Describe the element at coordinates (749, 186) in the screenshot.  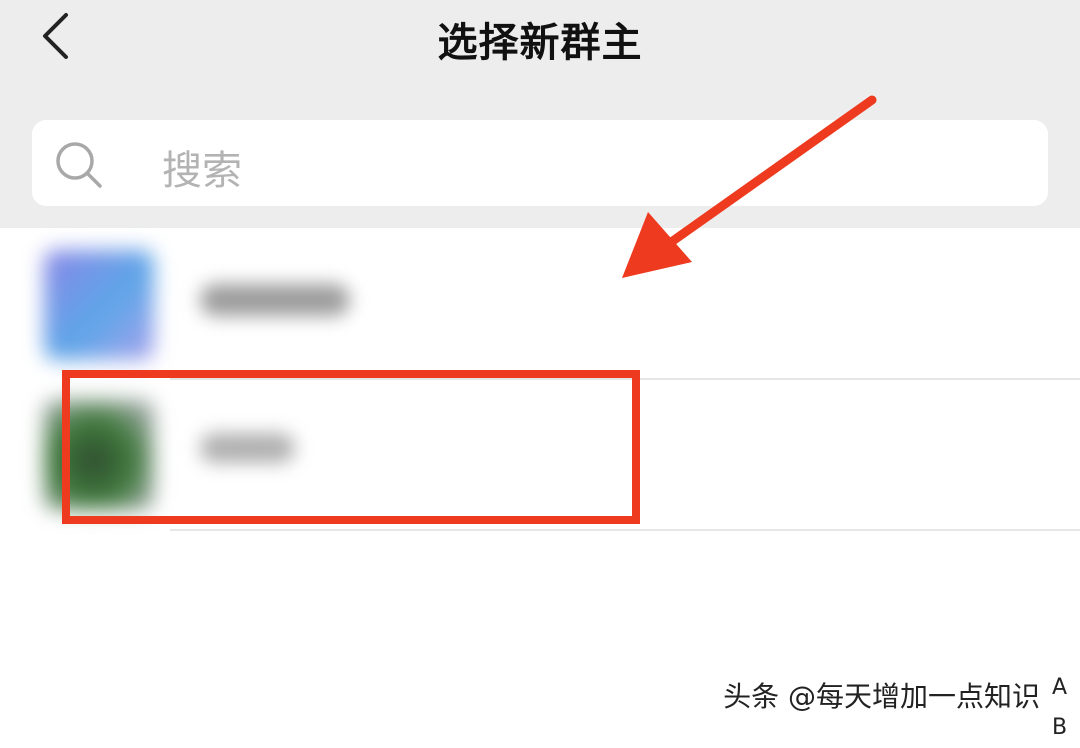
I see `annotation-arrow` at that location.